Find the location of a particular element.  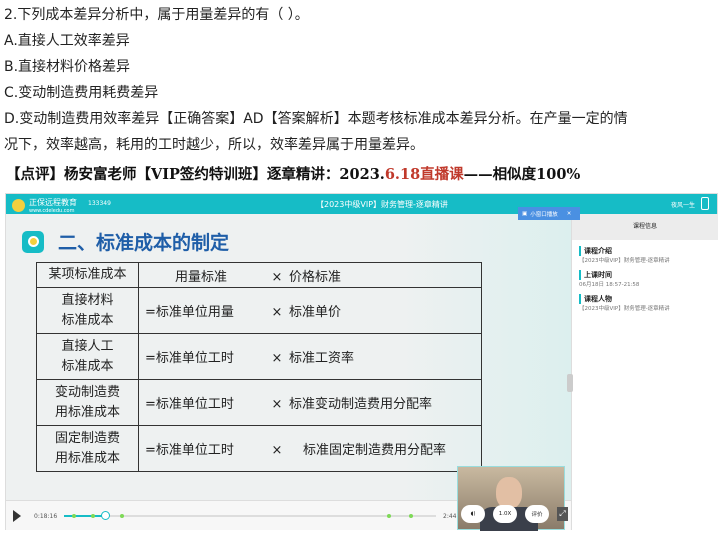

info-time: 上课时间 06月18日 18:57-21:58 is located at coordinates (648, 279).